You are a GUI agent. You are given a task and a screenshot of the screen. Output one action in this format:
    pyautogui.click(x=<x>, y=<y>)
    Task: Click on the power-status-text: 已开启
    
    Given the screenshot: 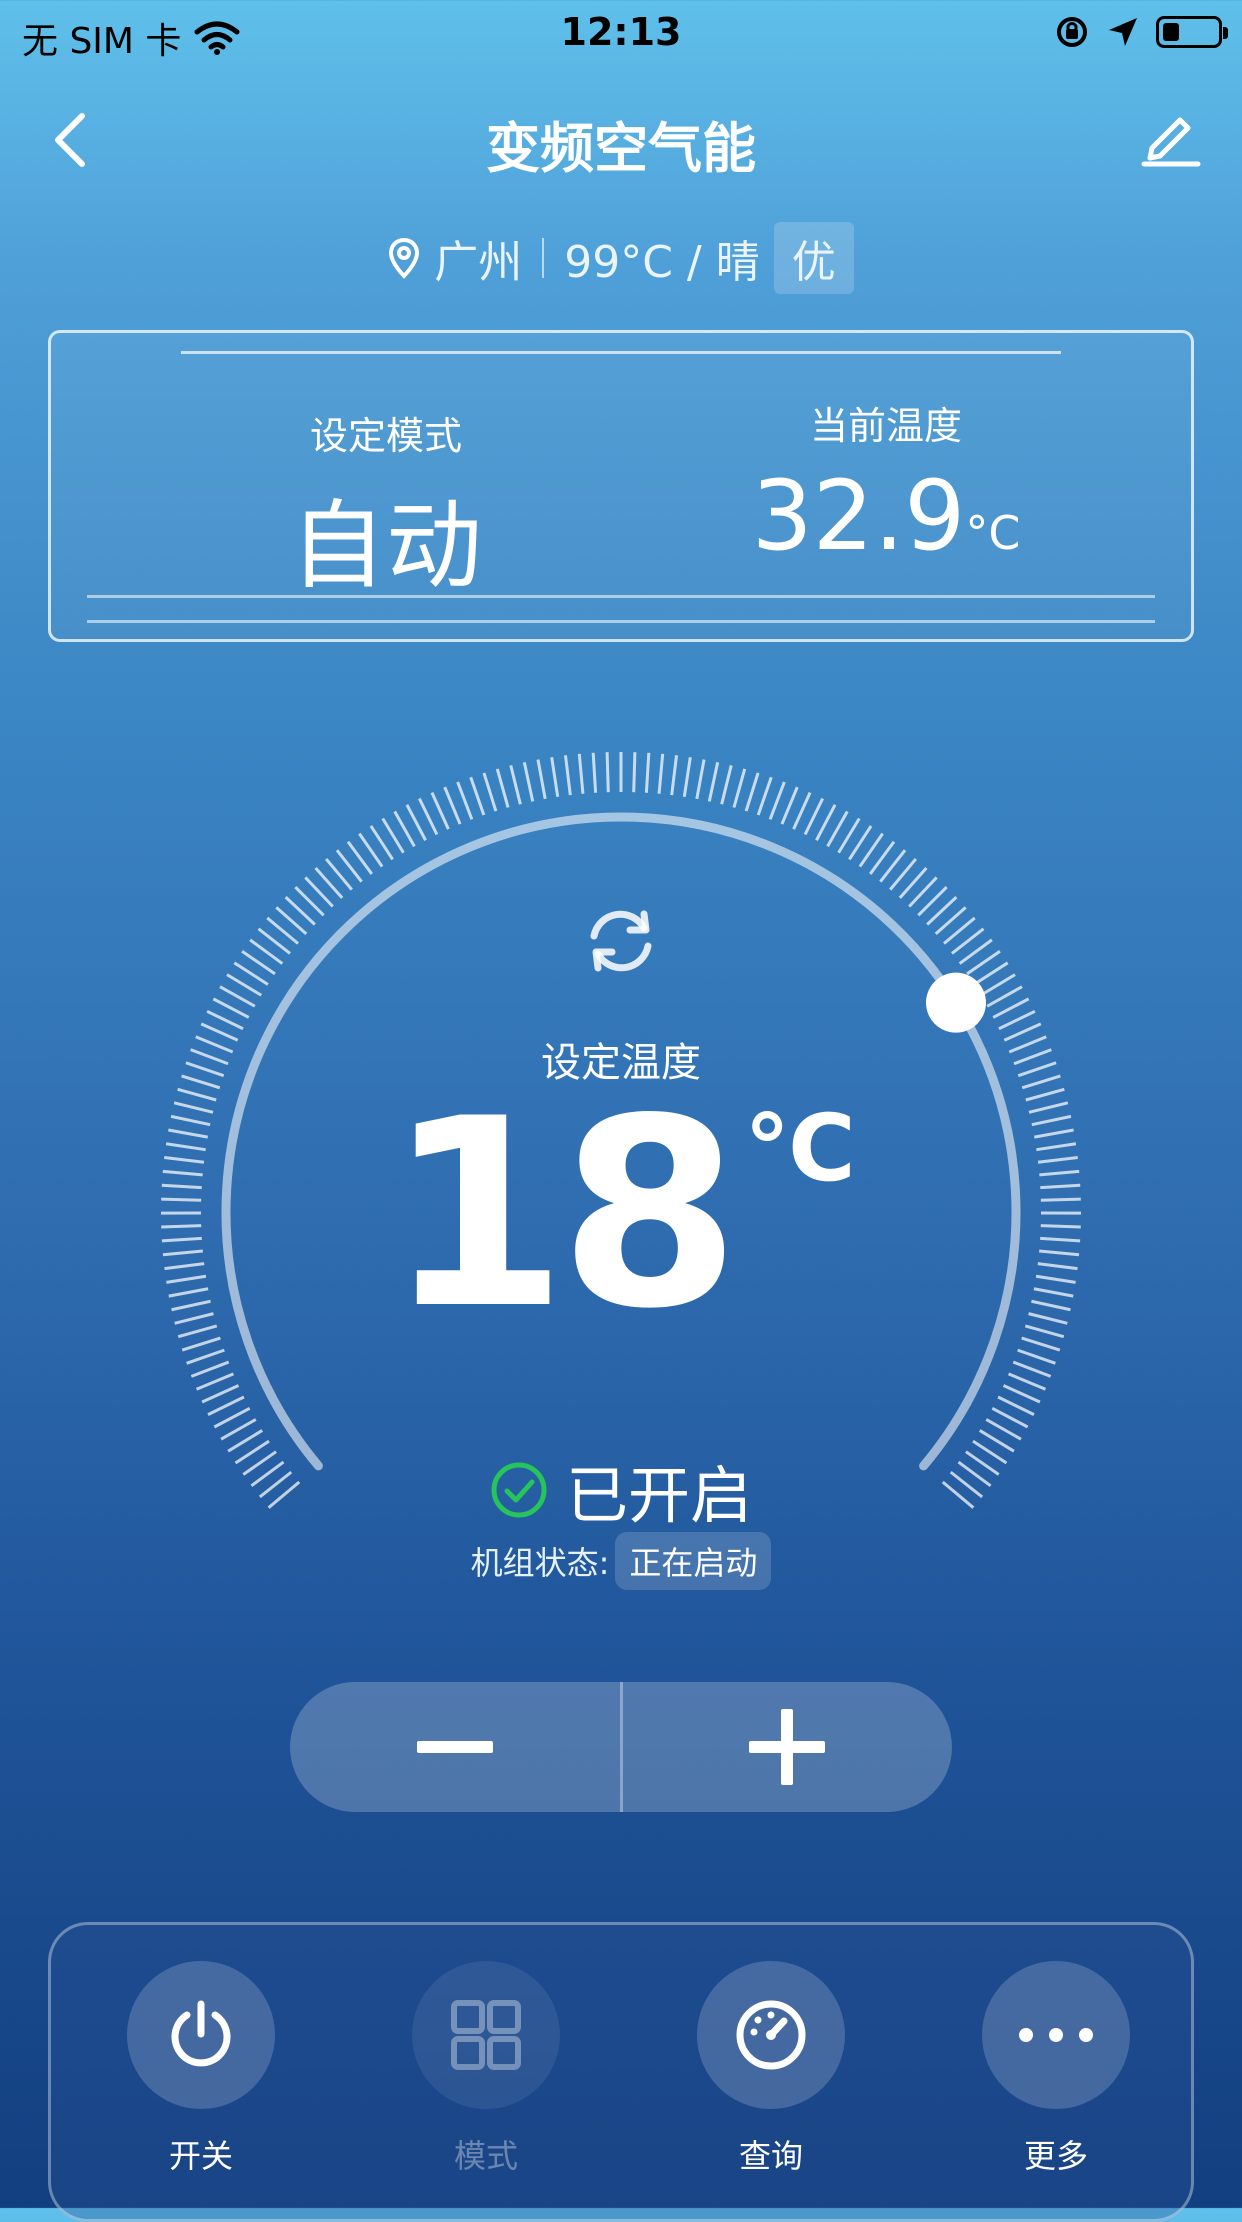 What is the action you would take?
    pyautogui.click(x=659, y=1490)
    